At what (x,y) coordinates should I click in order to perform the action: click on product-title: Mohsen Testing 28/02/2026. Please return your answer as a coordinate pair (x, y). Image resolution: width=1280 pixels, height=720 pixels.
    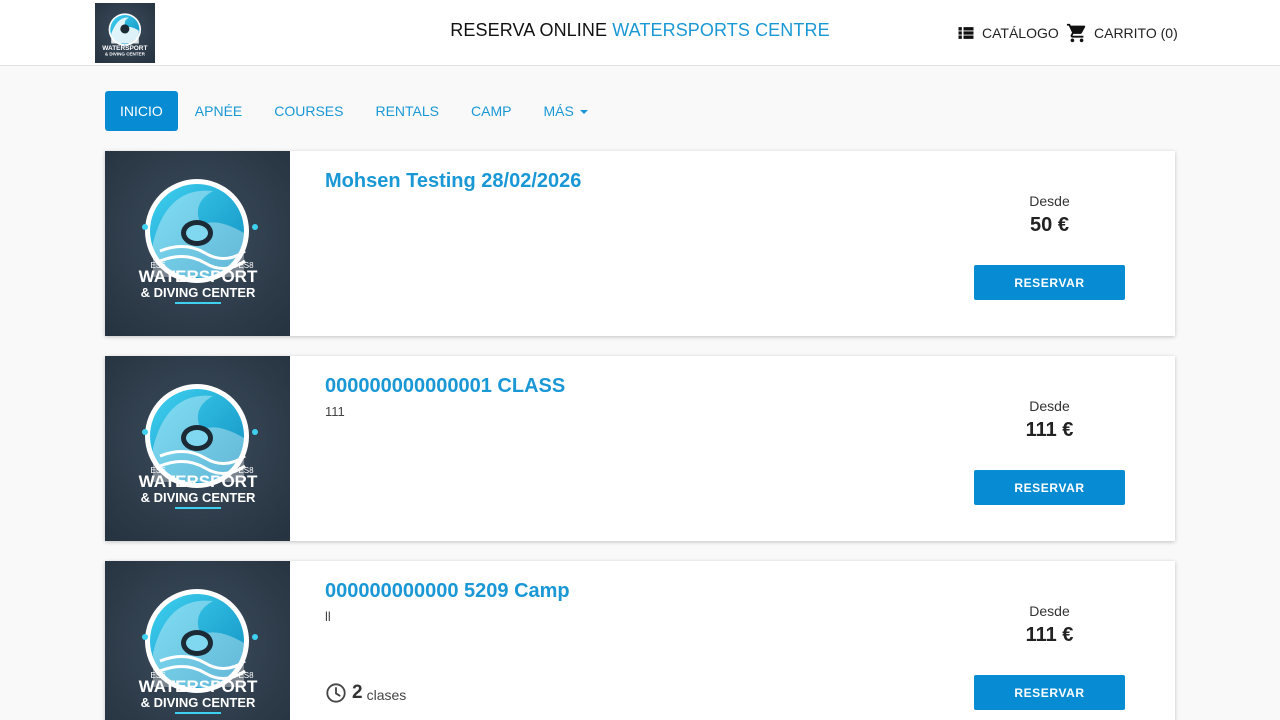
    Looking at the image, I should click on (453, 181).